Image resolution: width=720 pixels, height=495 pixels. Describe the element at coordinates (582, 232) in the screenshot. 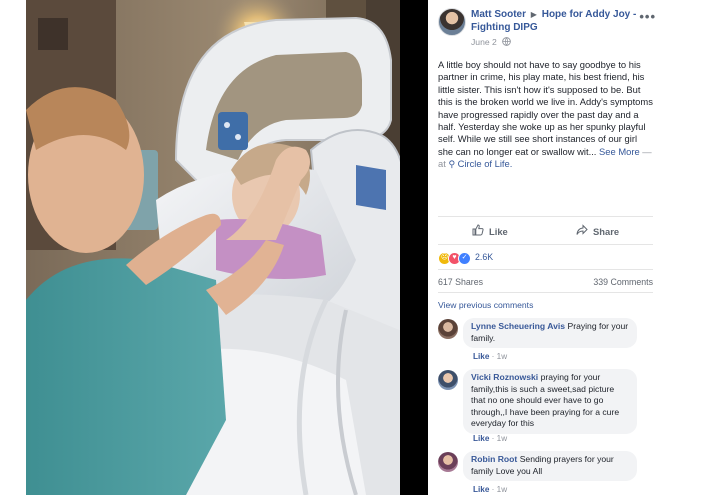

I see `share-icon` at that location.